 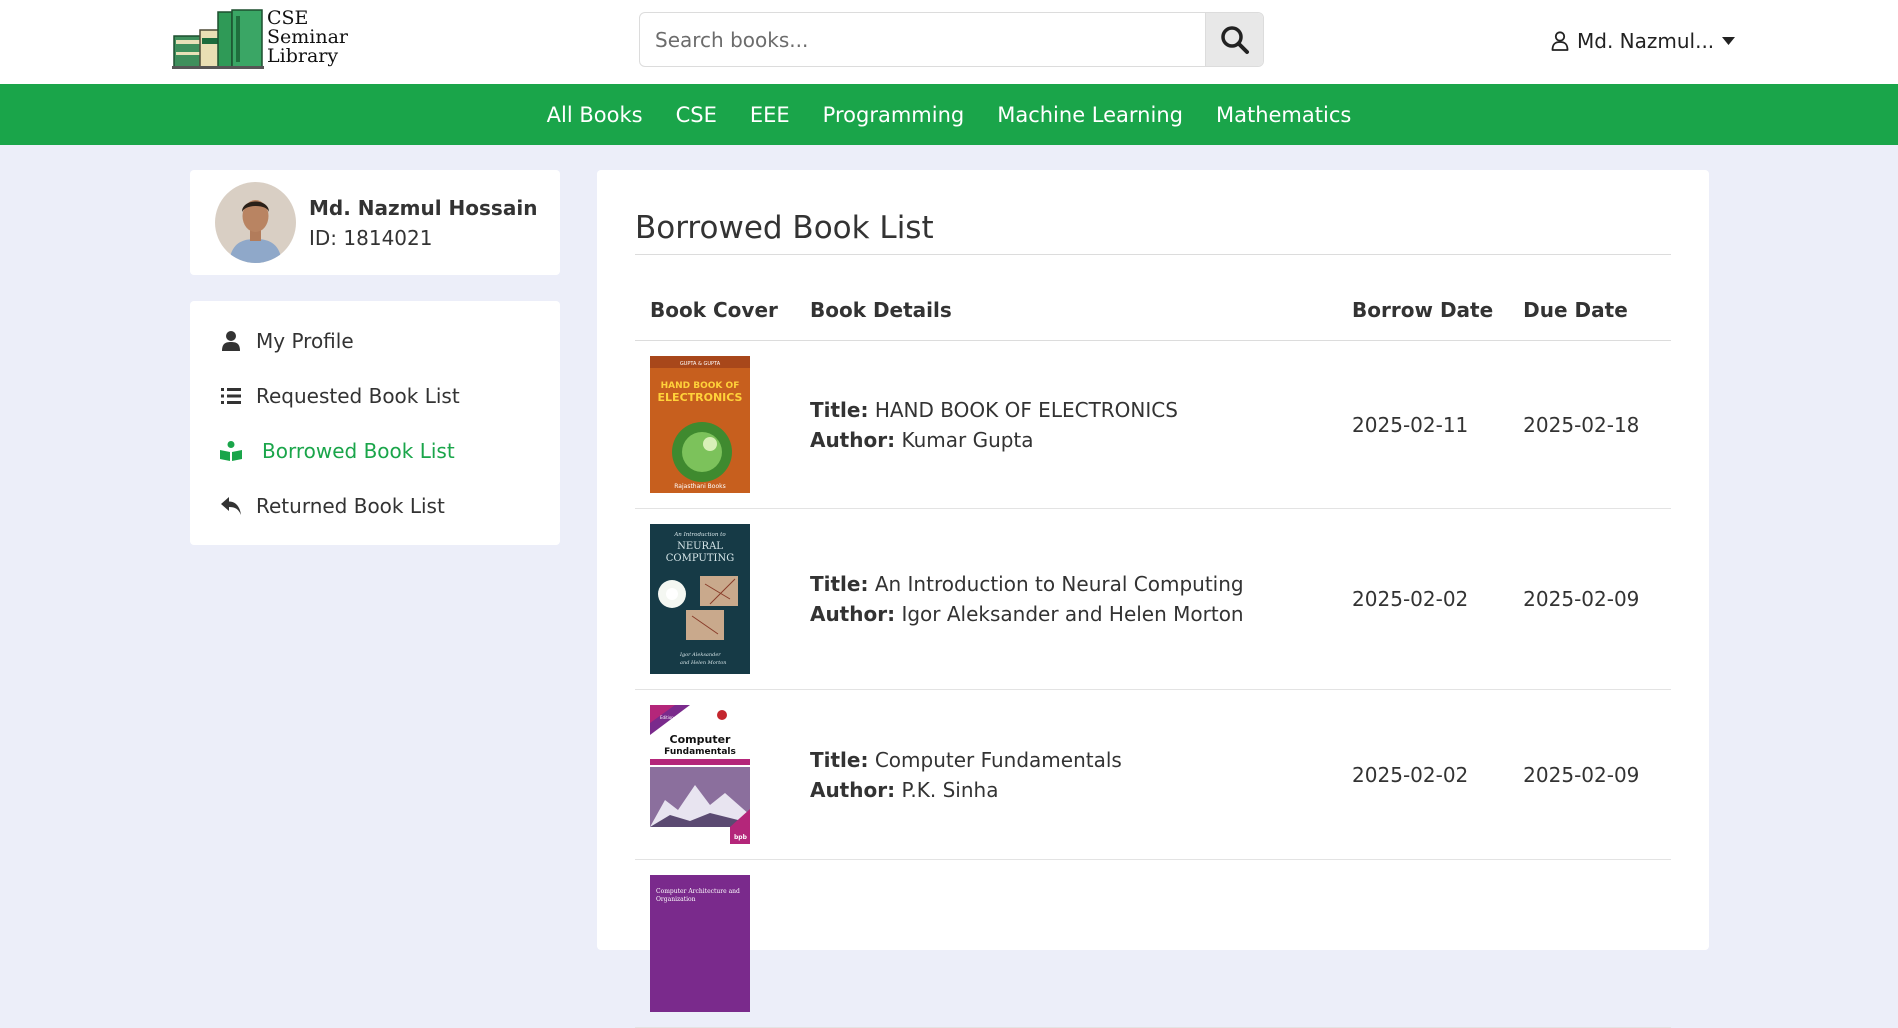 What do you see at coordinates (699, 486) in the screenshot?
I see `cover-footer-text: Rajasthani Books` at bounding box center [699, 486].